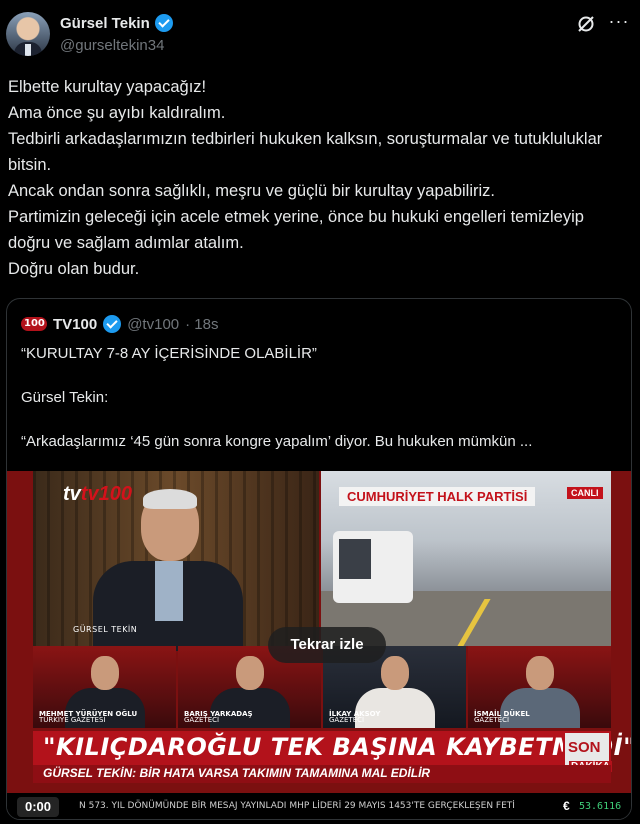 Image resolution: width=640 pixels, height=824 pixels. I want to click on video-timecode: 0:00, so click(38, 807).